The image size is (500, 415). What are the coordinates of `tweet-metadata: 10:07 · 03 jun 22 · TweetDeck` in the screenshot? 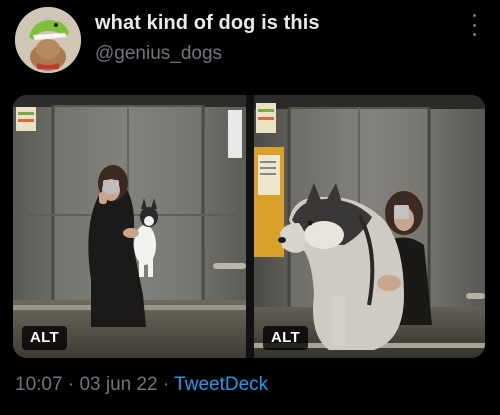 It's located at (141, 385).